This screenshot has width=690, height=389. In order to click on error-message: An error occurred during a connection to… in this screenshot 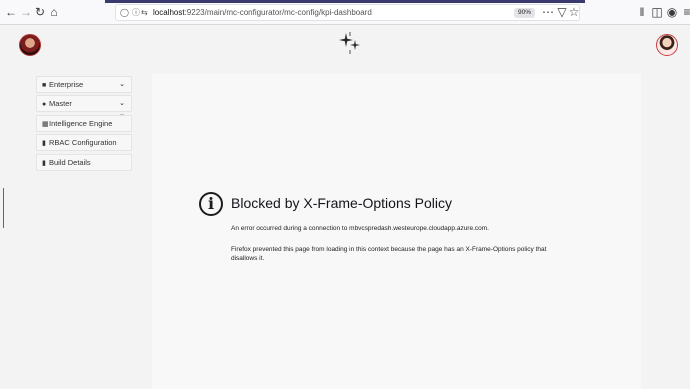, I will do `click(360, 228)`.